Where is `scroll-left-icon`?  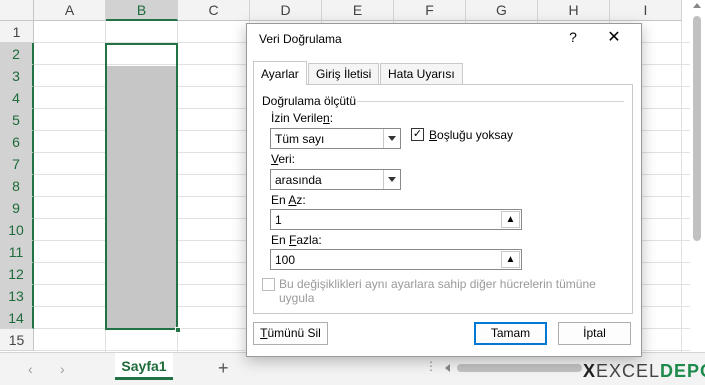 scroll-left-icon is located at coordinates (447, 368).